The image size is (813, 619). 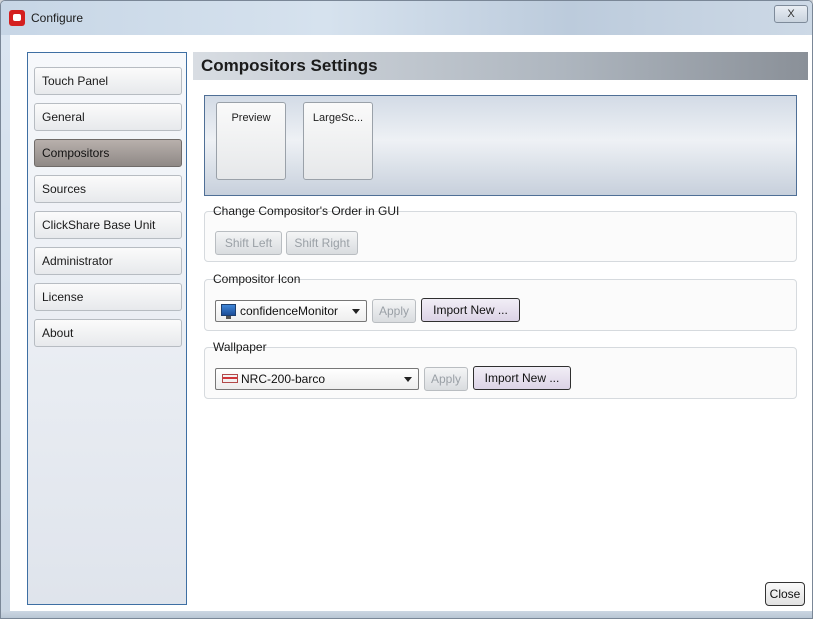 I want to click on sidebar-item-license: License, so click(x=108, y=297).